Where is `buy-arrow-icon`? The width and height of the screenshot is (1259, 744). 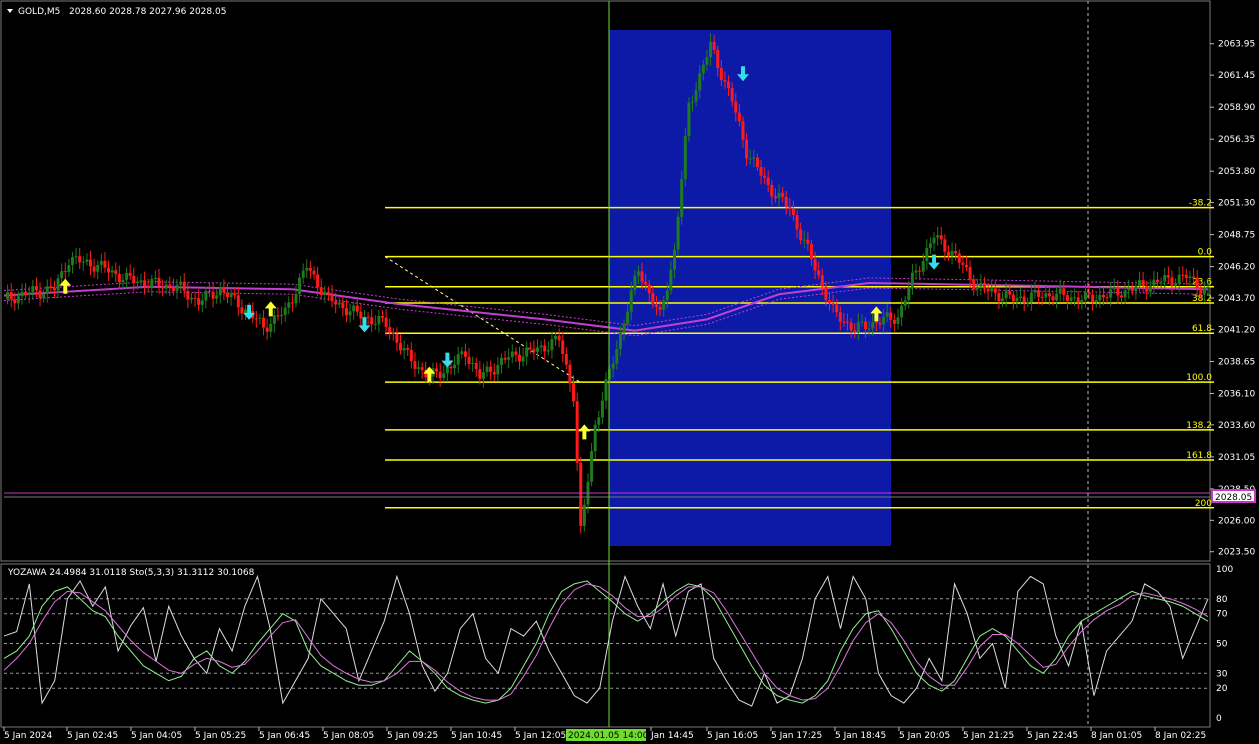
buy-arrow-icon is located at coordinates (584, 432).